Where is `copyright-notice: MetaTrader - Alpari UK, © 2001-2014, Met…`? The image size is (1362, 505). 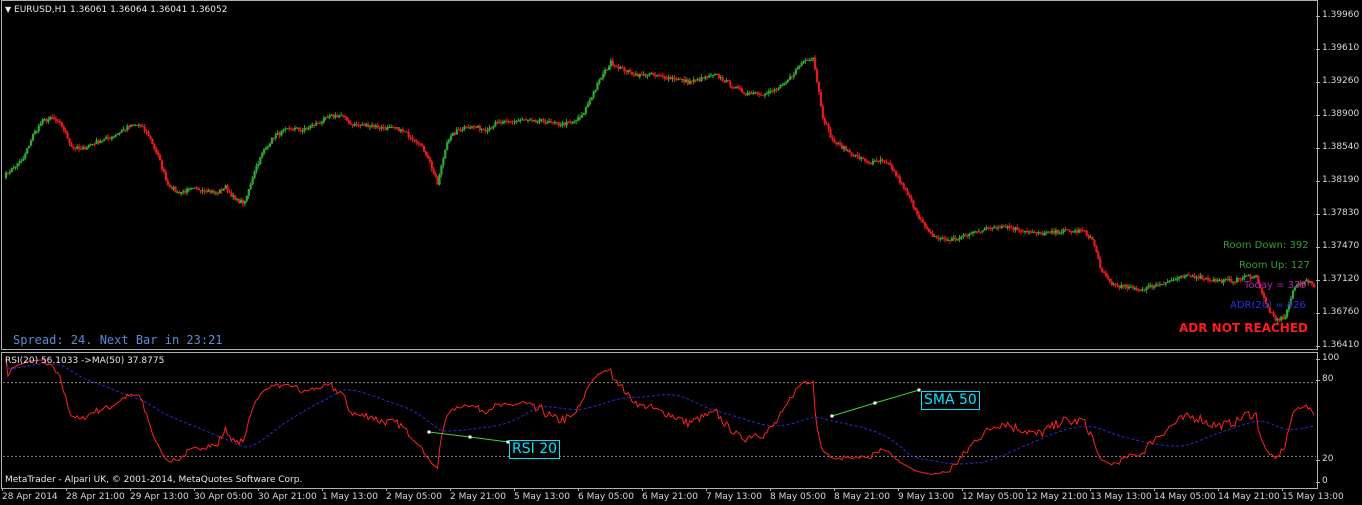 copyright-notice: MetaTrader - Alpari UK, © 2001-2014, Met… is located at coordinates (154, 480).